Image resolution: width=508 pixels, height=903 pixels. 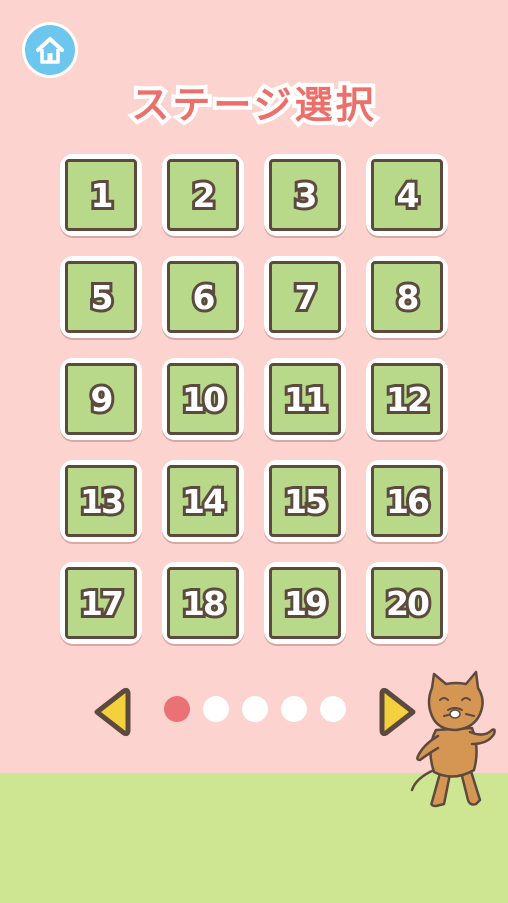 I want to click on stage-number: 7, so click(x=306, y=297).